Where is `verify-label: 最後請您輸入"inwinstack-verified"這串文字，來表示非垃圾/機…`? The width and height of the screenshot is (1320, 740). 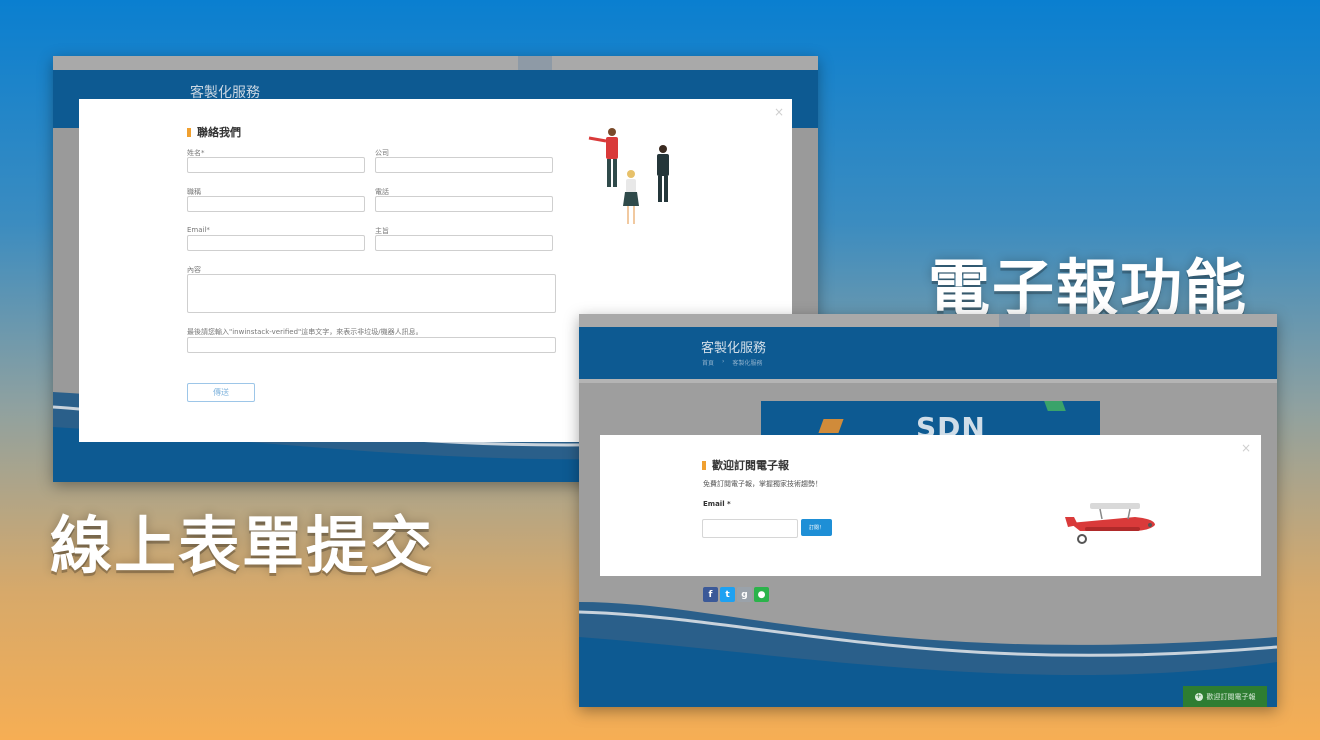
verify-label: 最後請您輸入"inwinstack-verified"這串文字，來表示非垃圾/機… is located at coordinates (305, 332).